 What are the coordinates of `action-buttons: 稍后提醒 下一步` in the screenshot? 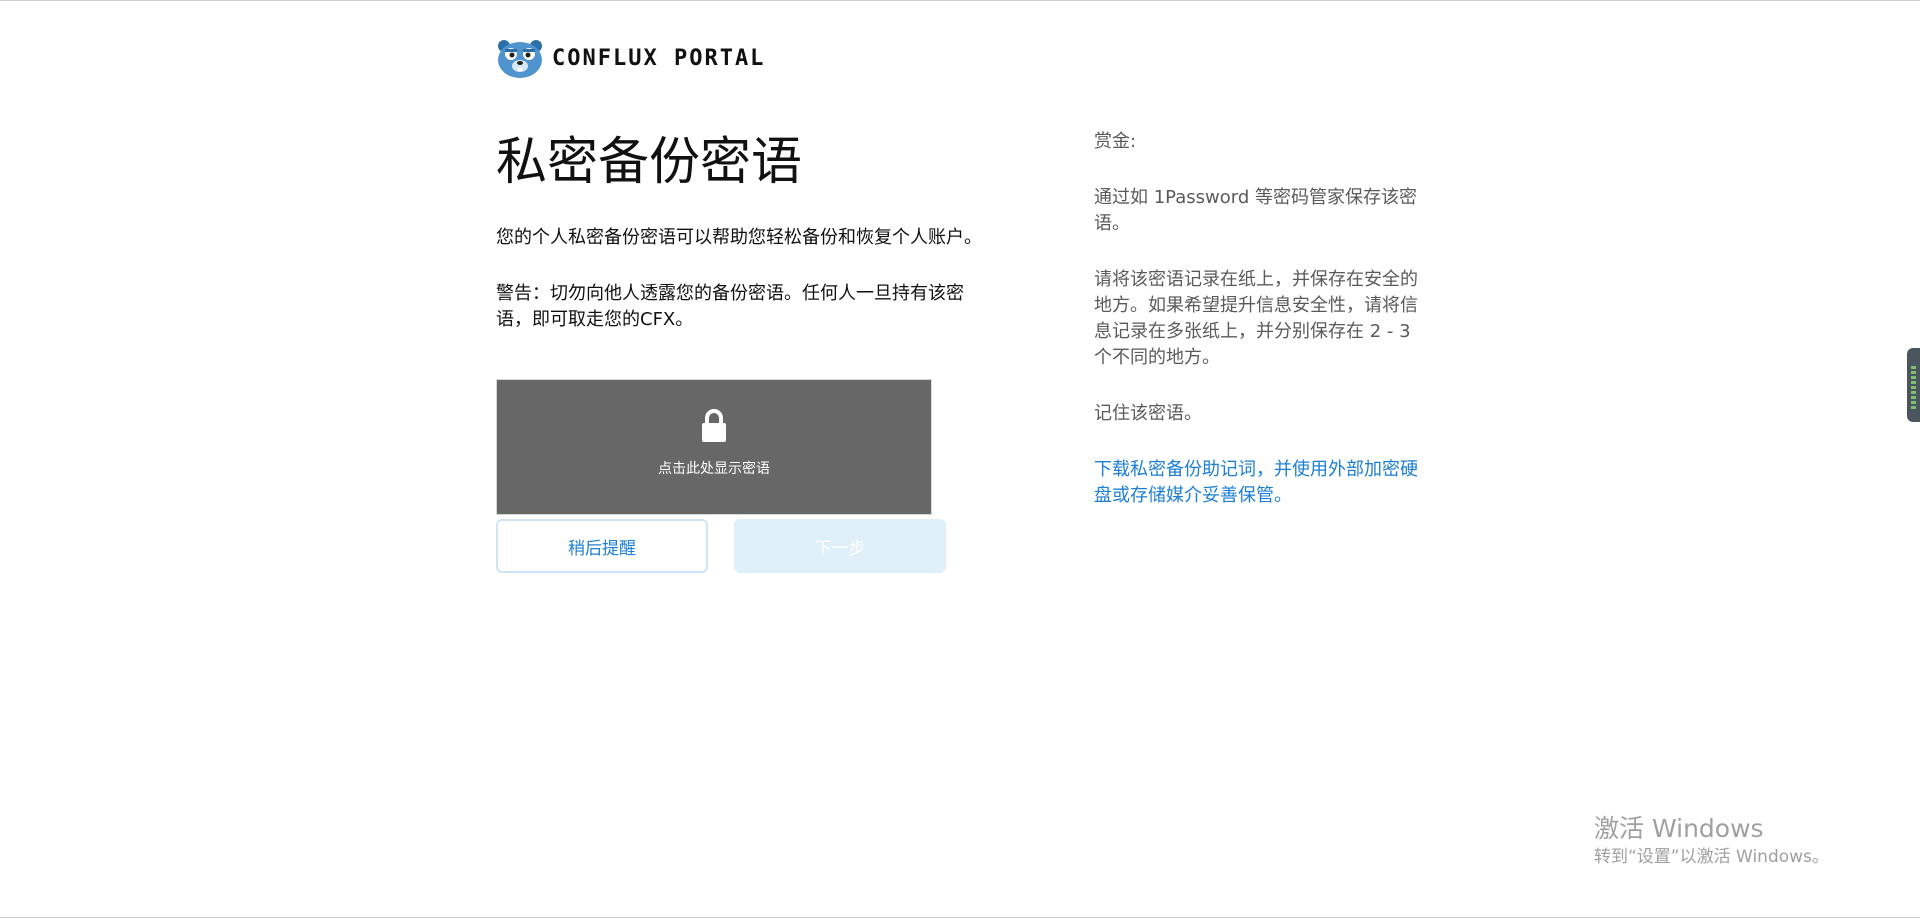 It's located at (741, 546).